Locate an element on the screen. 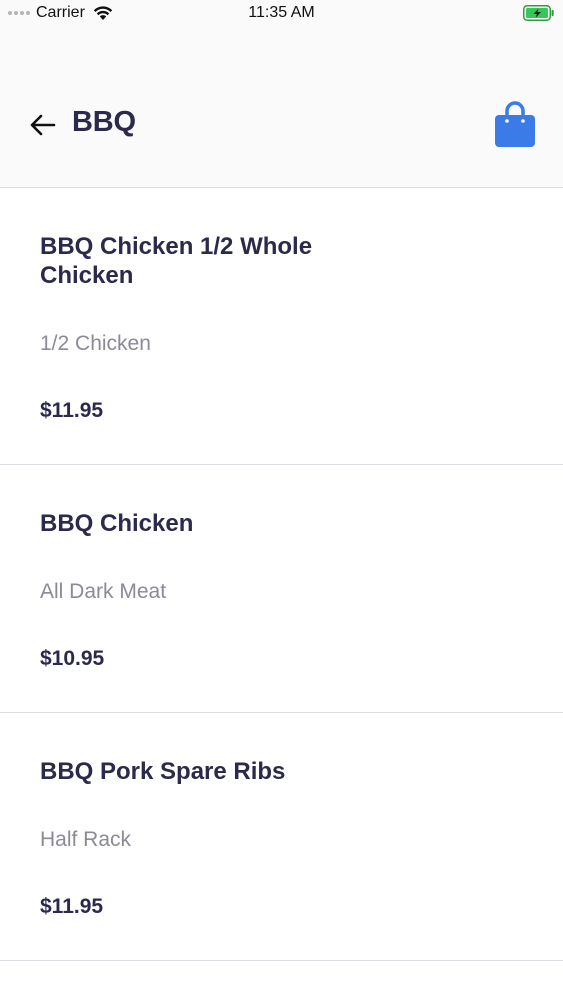  status-bar: Carrier 11:35 AM is located at coordinates (281, 14).